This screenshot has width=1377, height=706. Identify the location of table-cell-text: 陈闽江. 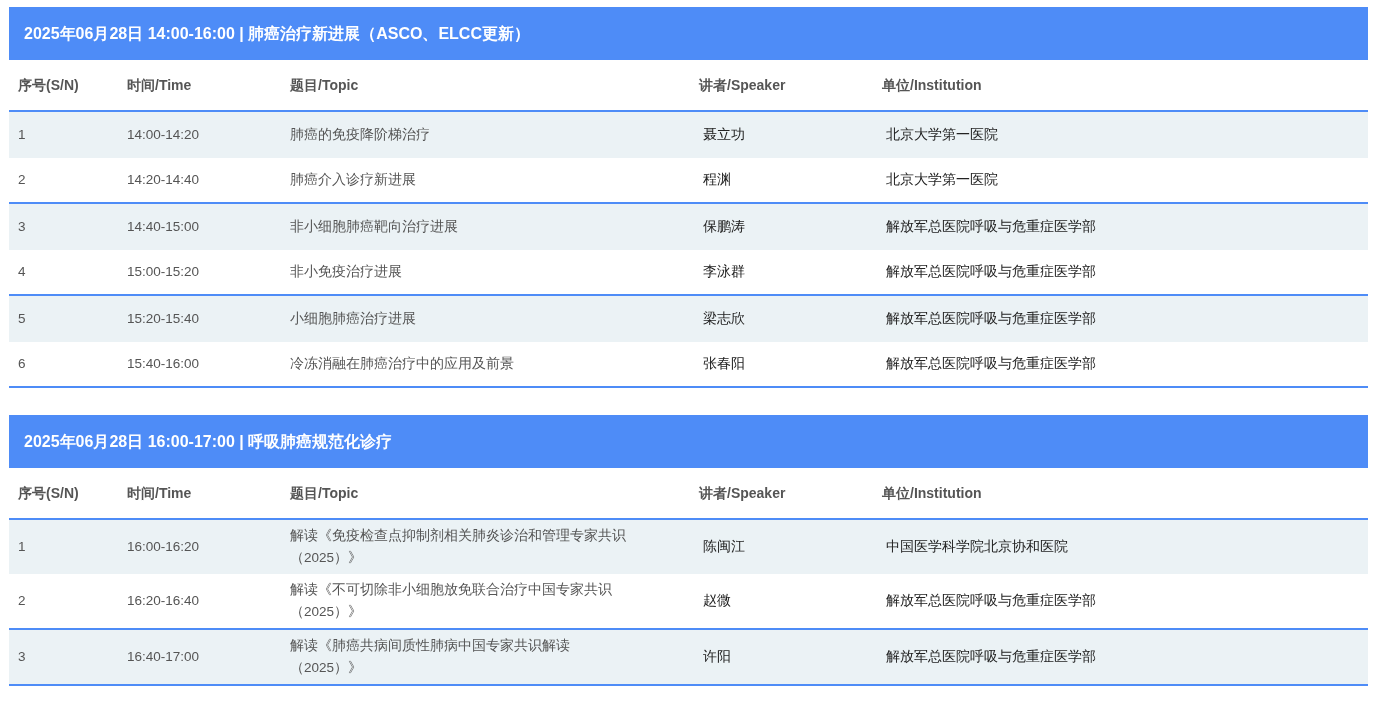
(724, 547).